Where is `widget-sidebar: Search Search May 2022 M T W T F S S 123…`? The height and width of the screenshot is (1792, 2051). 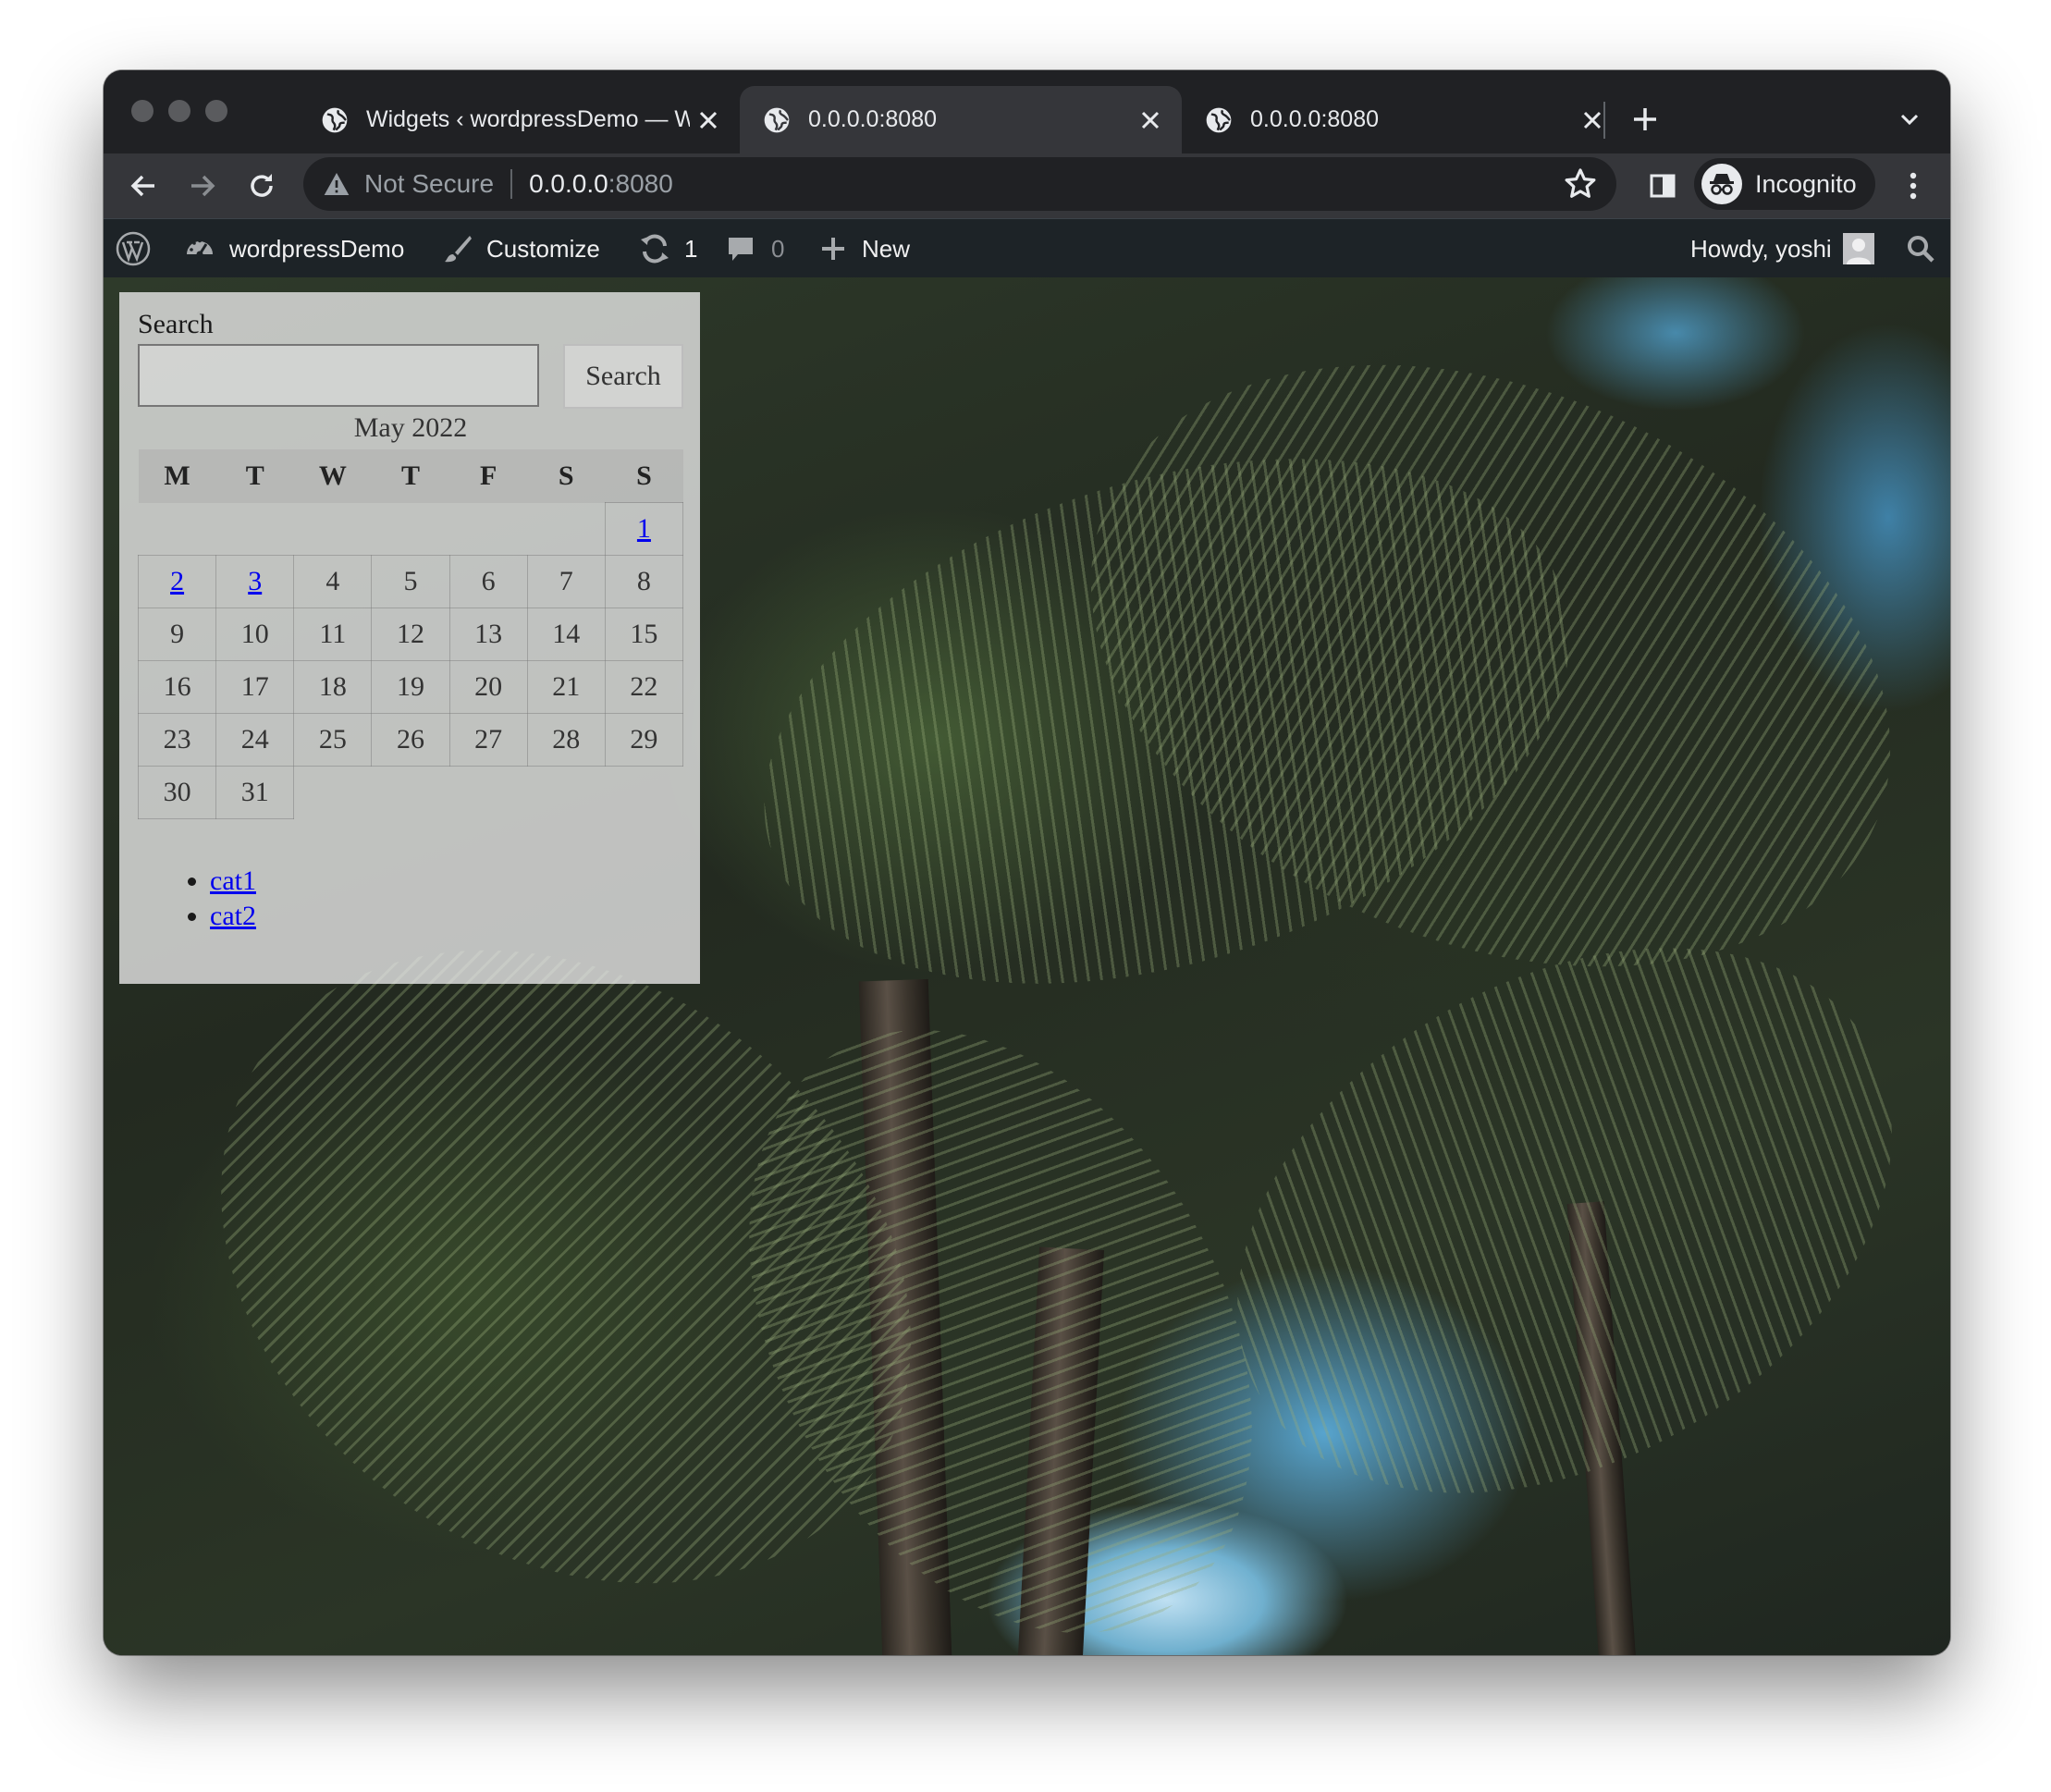
widget-sidebar: Search Search May 2022 M T W T F S S 123… is located at coordinates (409, 638).